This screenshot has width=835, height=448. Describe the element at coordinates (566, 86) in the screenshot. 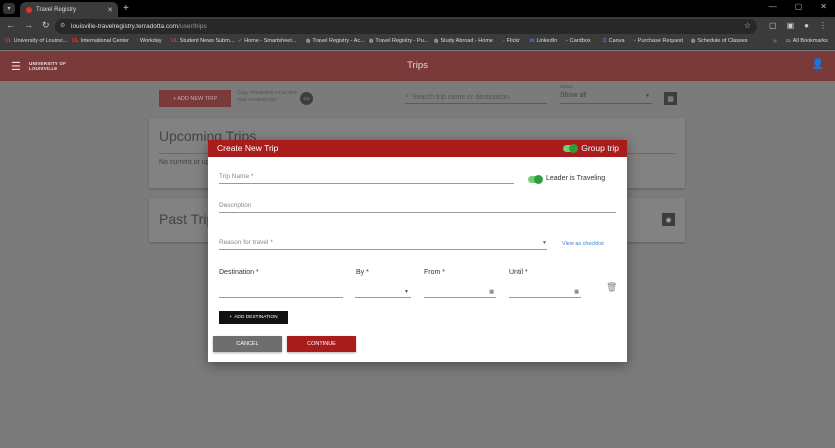

I see `status-label: Status` at that location.